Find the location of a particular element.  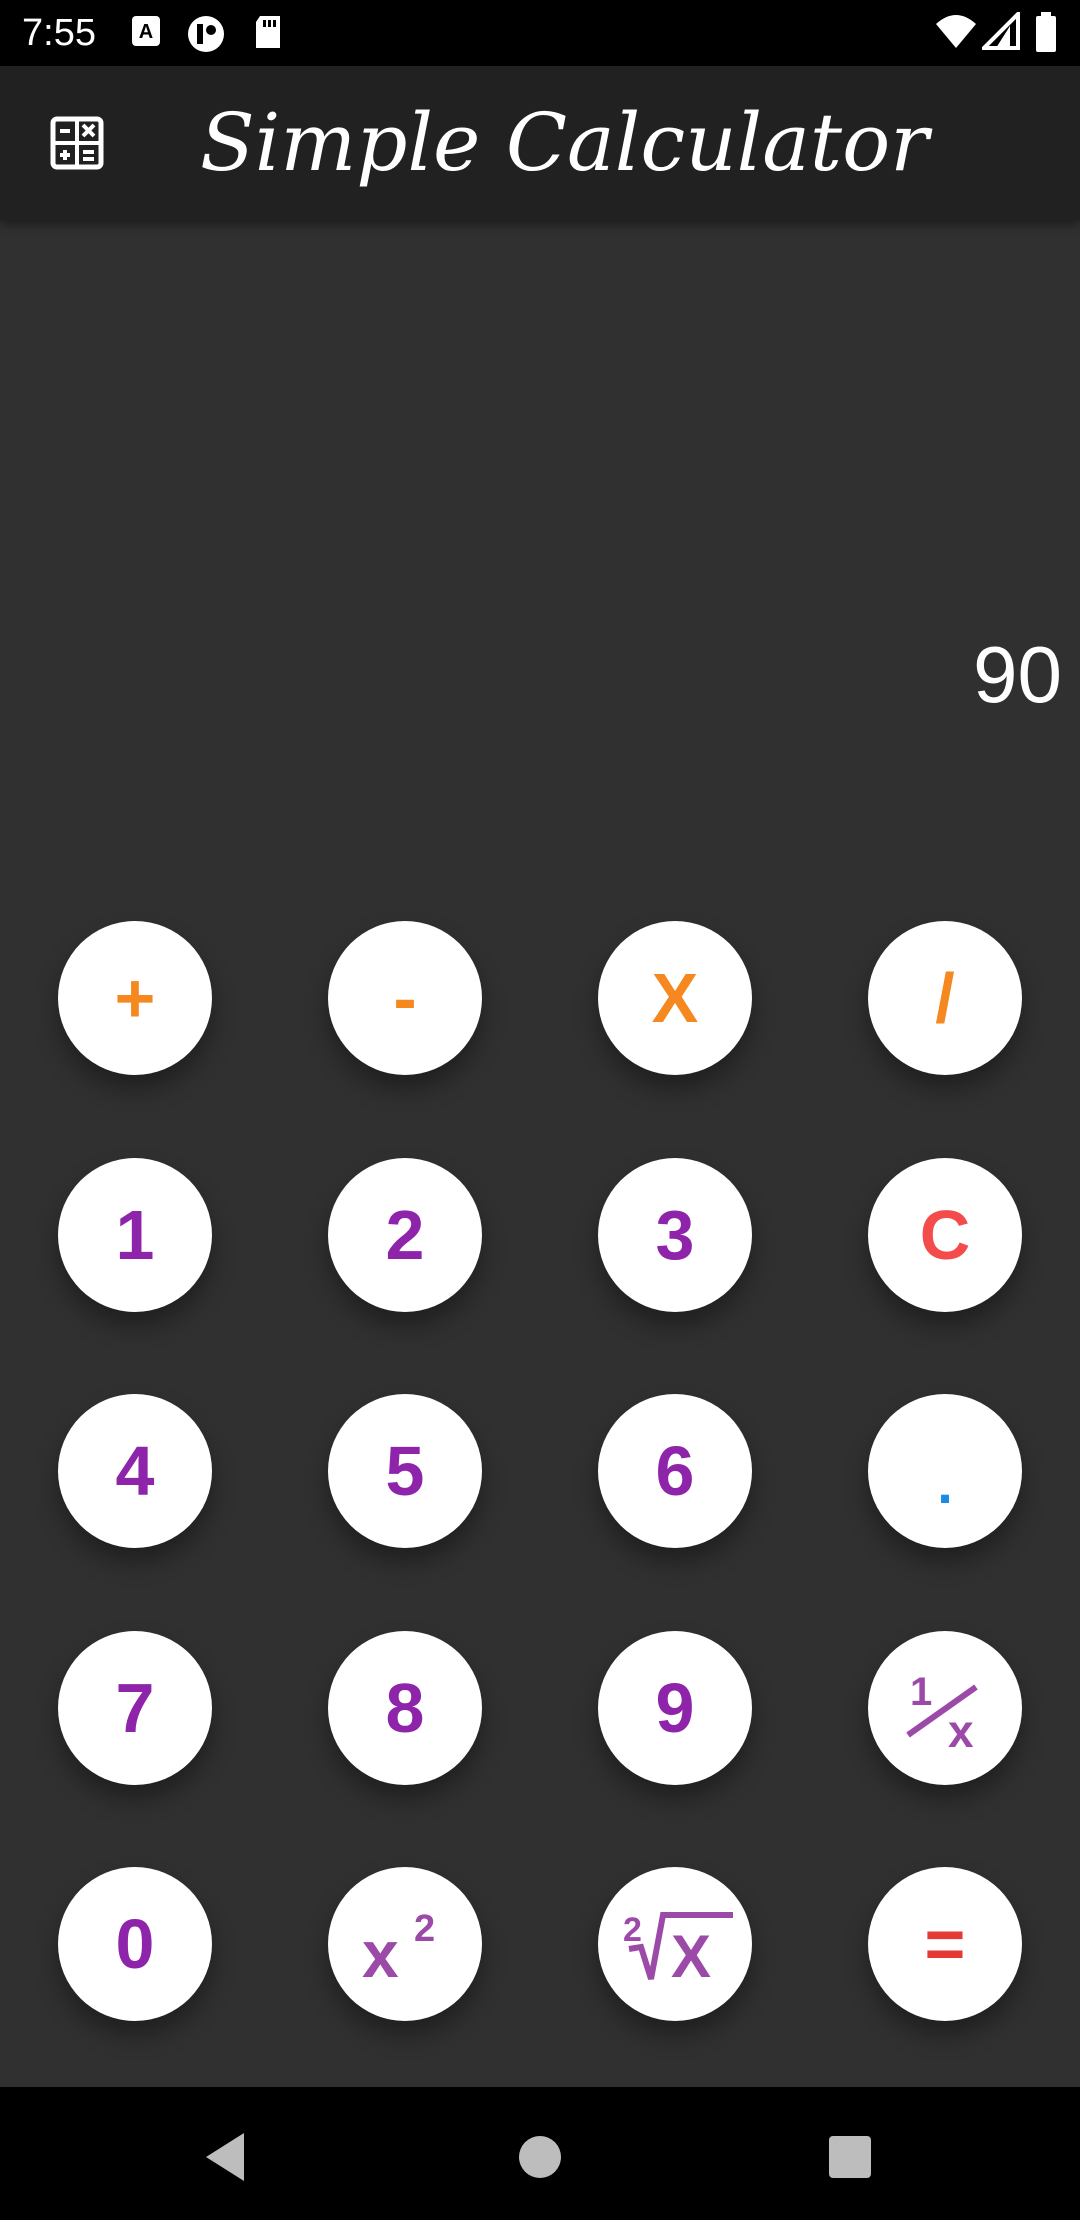

digit-5-button: 5 is located at coordinates (405, 1471).